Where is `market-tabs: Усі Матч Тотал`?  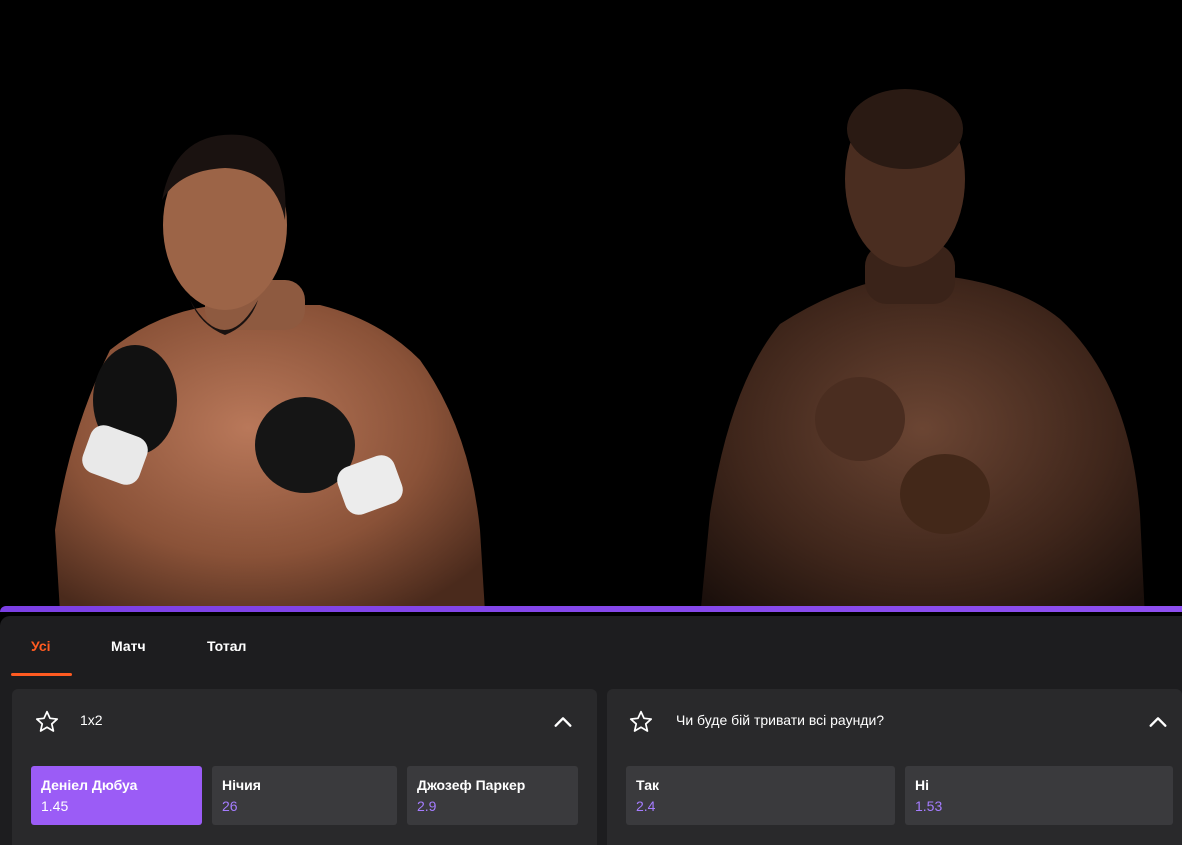 market-tabs: Усі Матч Тотал is located at coordinates (200, 648).